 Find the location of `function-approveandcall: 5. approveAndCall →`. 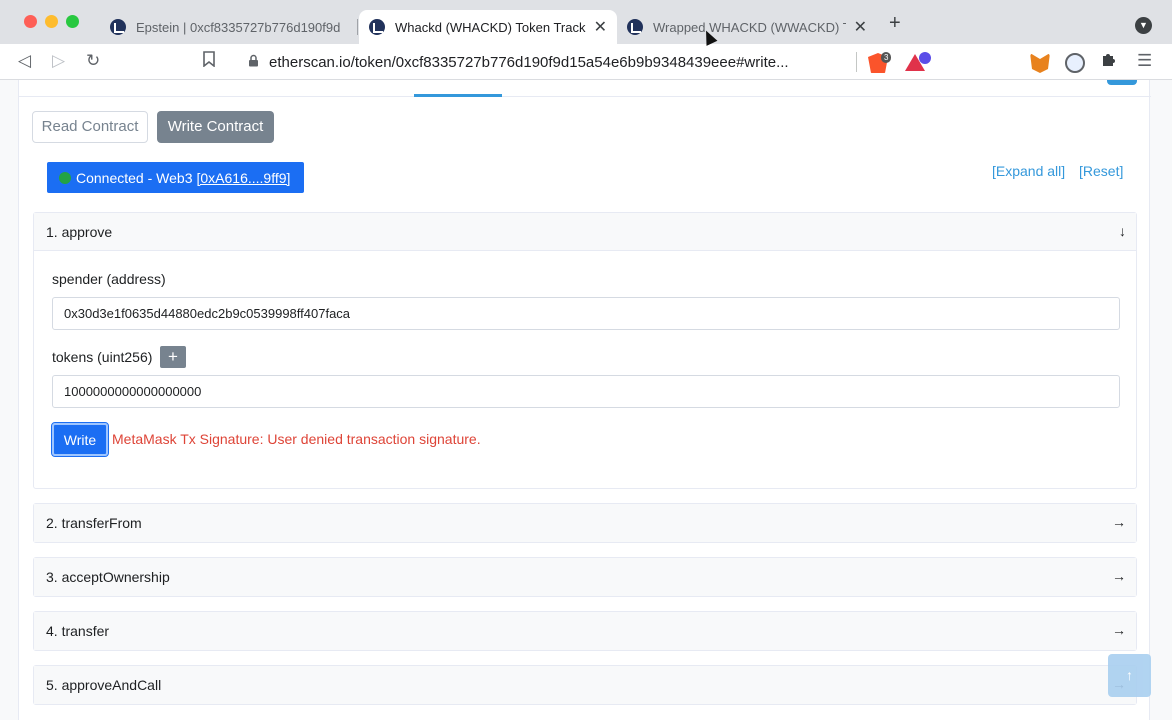

function-approveandcall: 5. approveAndCall → is located at coordinates (585, 685).